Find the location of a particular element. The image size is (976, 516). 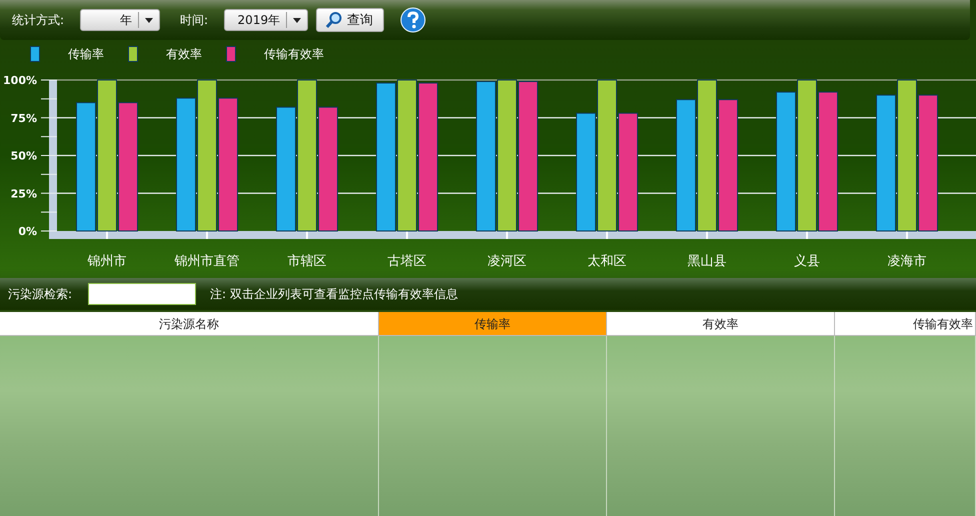

axis-label: 凌河区 is located at coordinates (507, 261).